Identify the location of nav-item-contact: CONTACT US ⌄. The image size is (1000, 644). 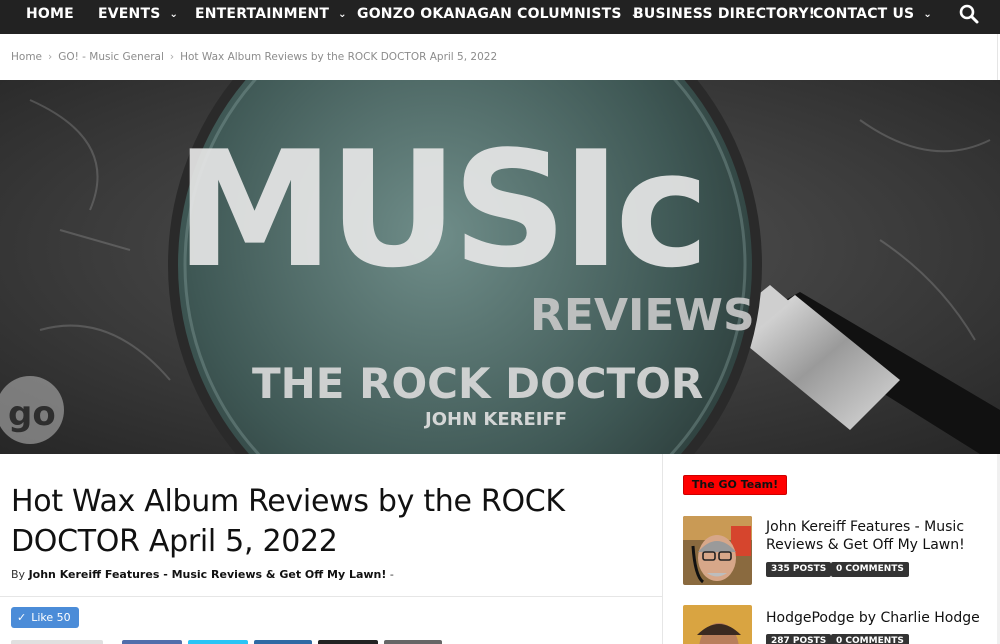
(872, 17).